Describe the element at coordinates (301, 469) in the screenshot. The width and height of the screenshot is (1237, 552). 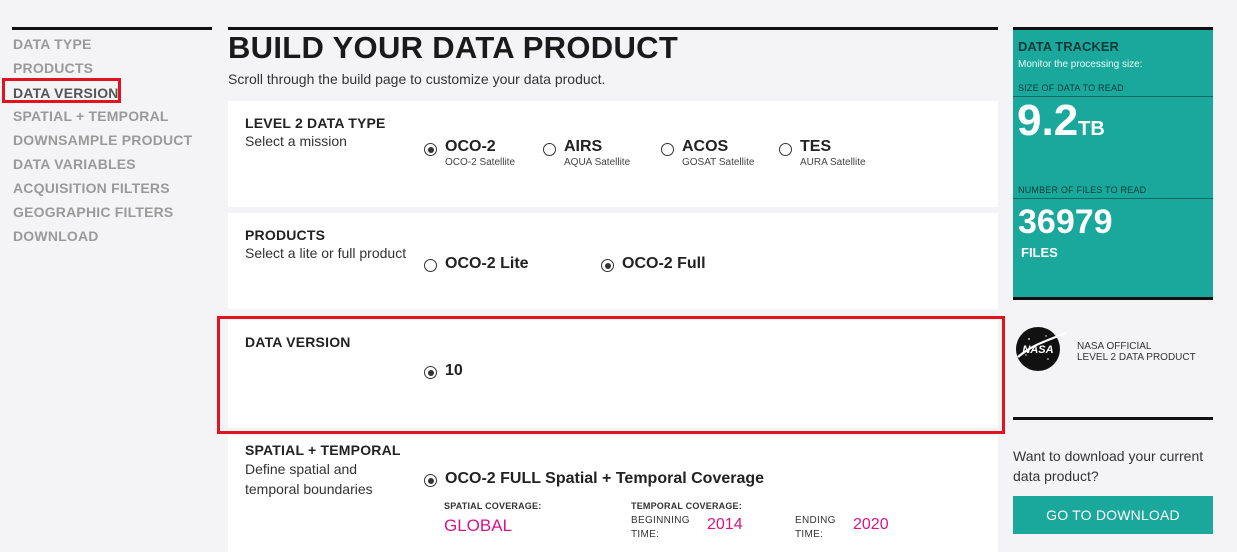
I see `panel-description-line-1: Define spatial and` at that location.